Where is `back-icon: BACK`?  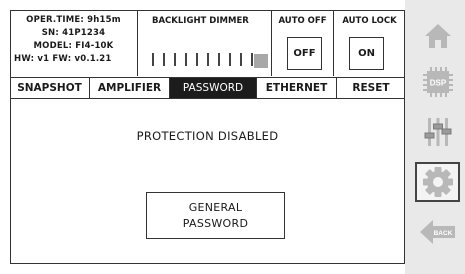
back-icon: BACK is located at coordinates (437, 232).